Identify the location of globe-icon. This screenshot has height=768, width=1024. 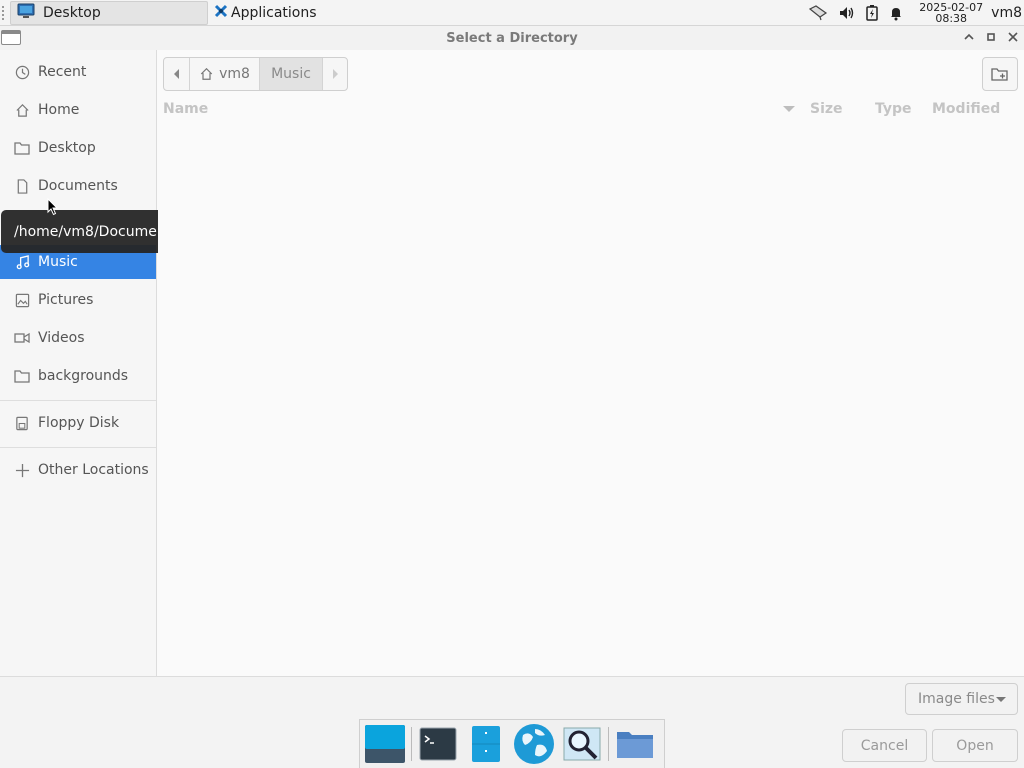
(534, 744).